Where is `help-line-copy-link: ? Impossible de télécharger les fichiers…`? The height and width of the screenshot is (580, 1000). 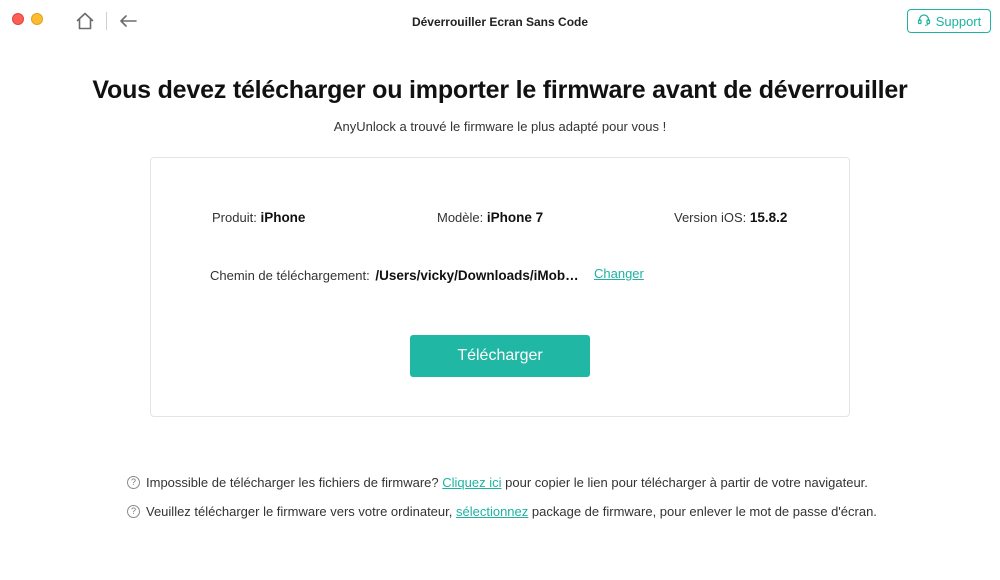
help-line-copy-link: ? Impossible de télécharger les fichiers… is located at coordinates (497, 482).